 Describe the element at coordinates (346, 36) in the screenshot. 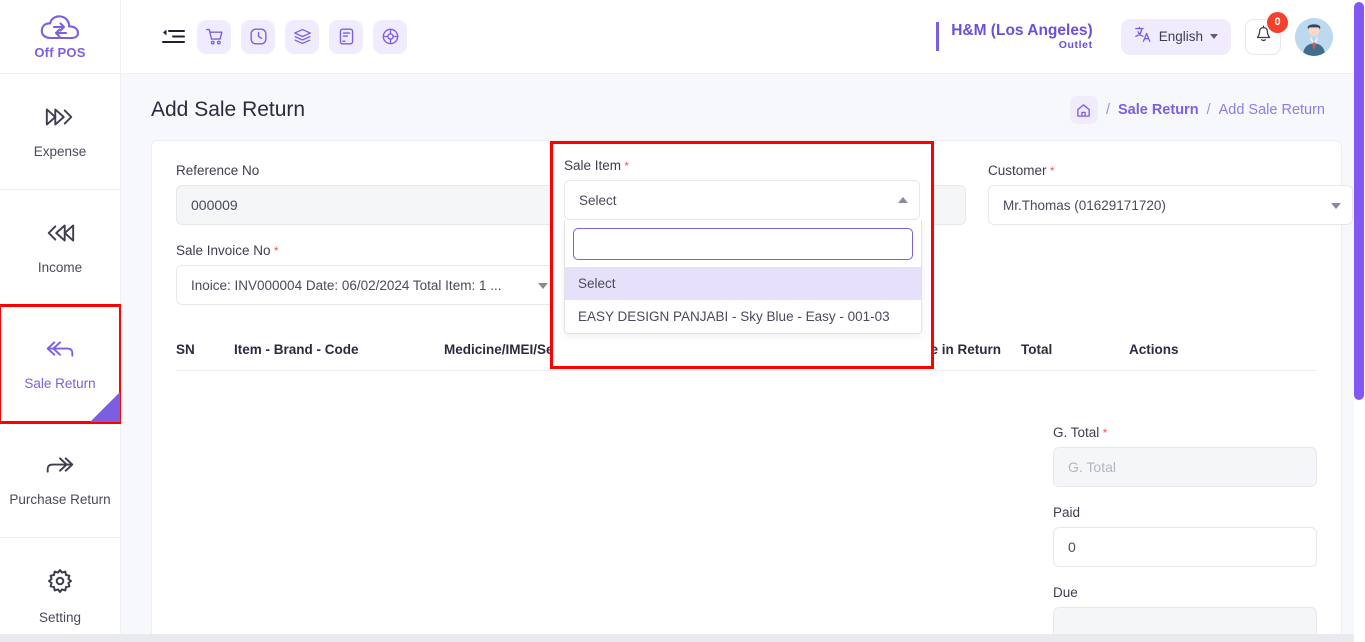

I see `document-icon` at that location.